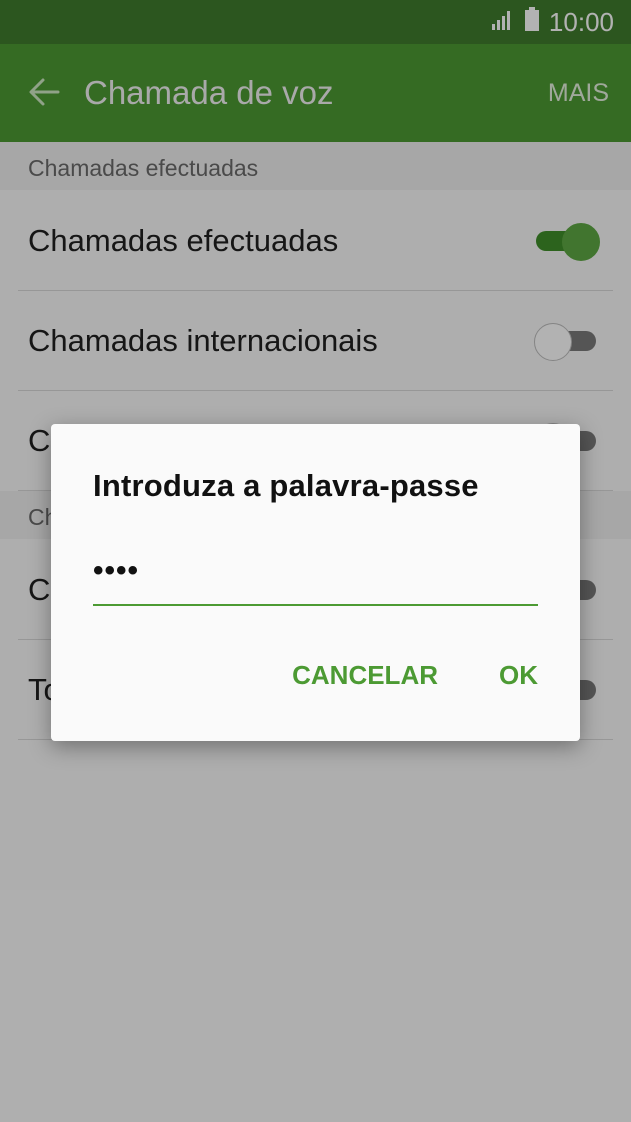 The width and height of the screenshot is (631, 1122). What do you see at coordinates (315, 579) in the screenshot?
I see `password-input: ••••` at bounding box center [315, 579].